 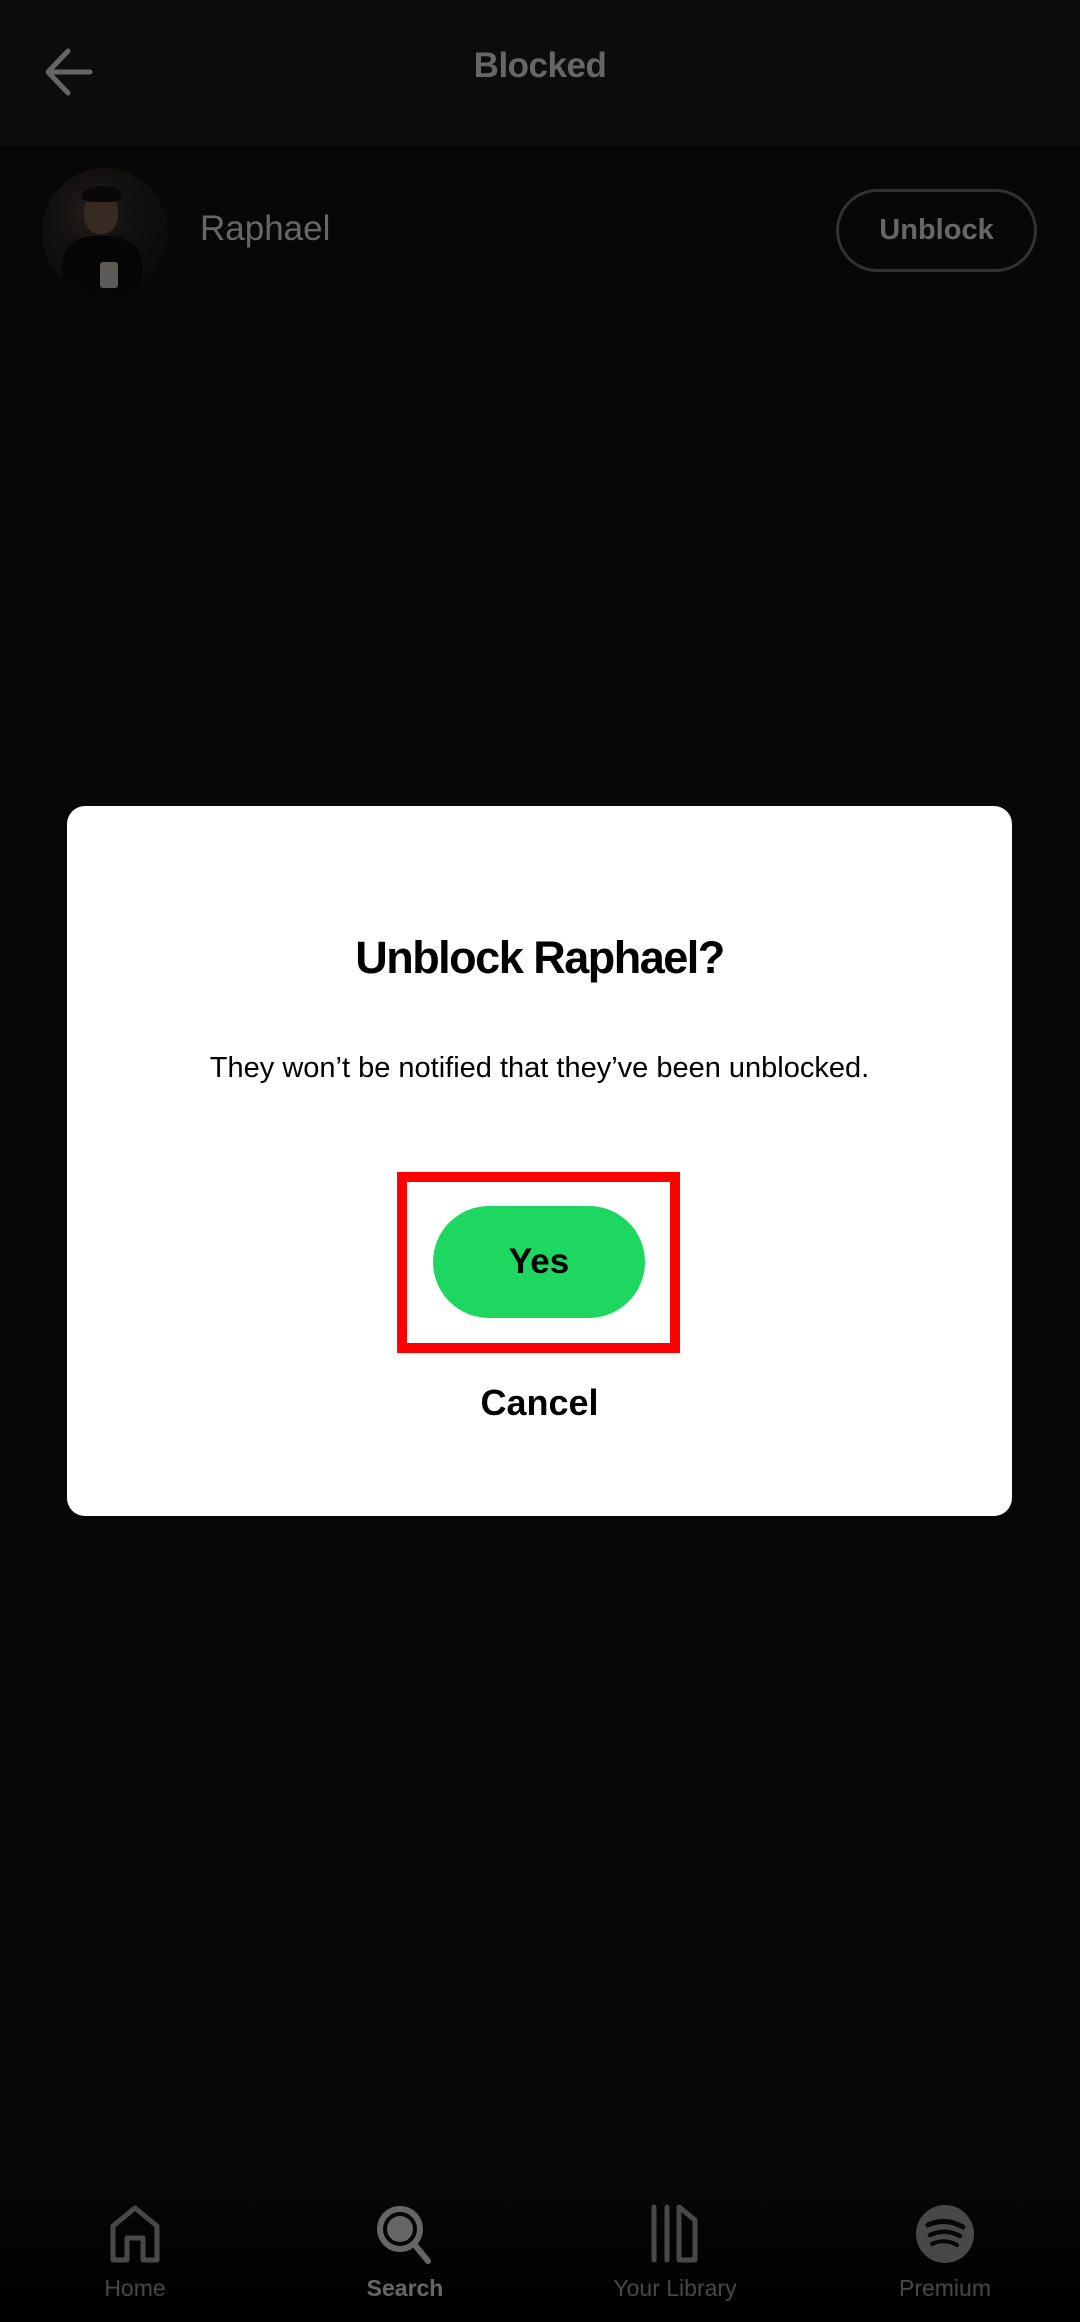 I want to click on confirm-yes-button: Yes, so click(x=539, y=1262).